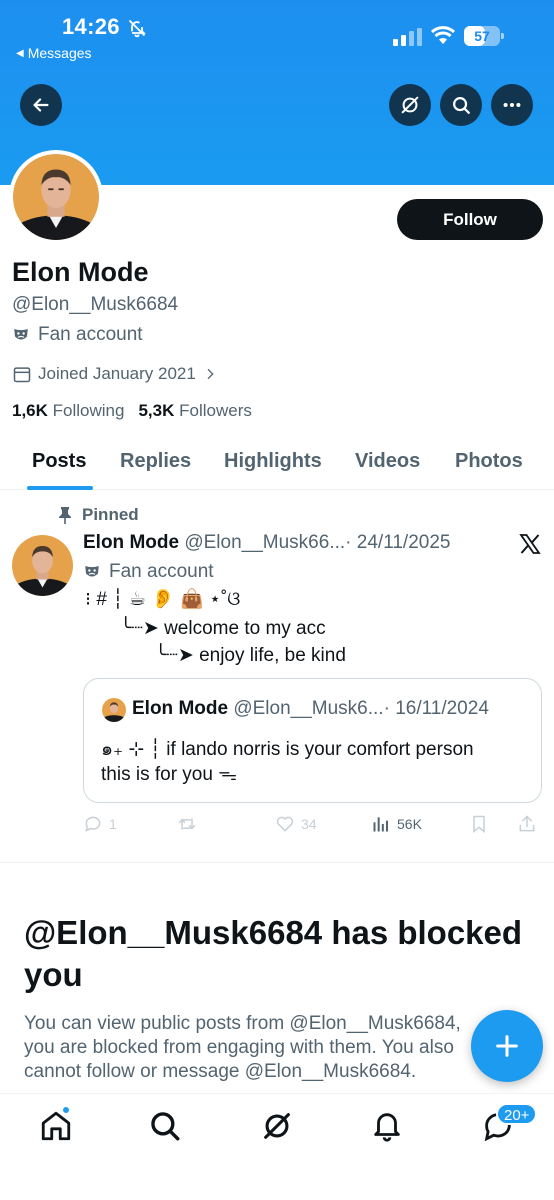 The height and width of the screenshot is (1200, 554). What do you see at coordinates (60, 488) in the screenshot?
I see `active-tab-indicator` at bounding box center [60, 488].